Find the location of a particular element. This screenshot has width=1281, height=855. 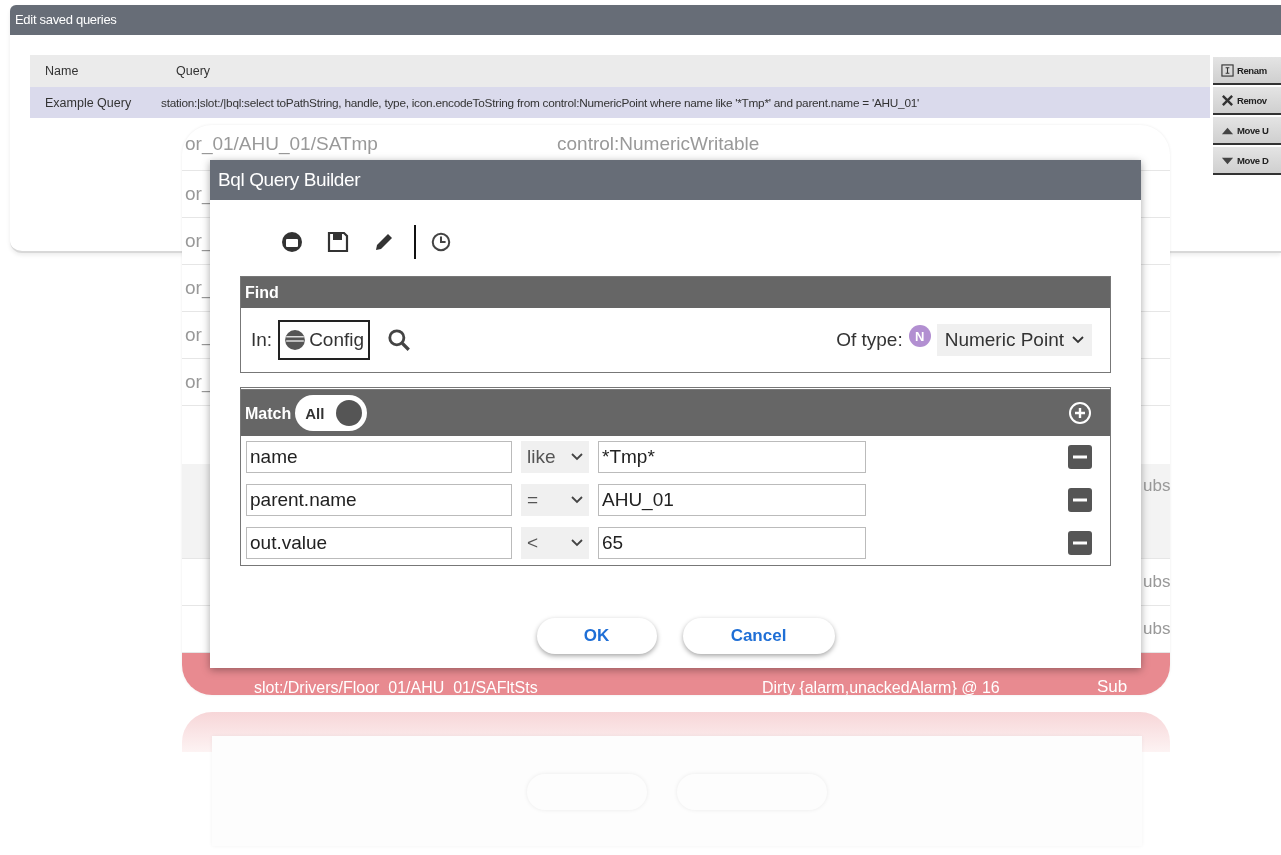

query-row: Example Query station:|slot:/|bql:select toPathString, handle, type, icon.encodeToString from control:NumericPoint where name like '*Tmp*' and parent.name = 'AHU_01' is located at coordinates (620, 102).